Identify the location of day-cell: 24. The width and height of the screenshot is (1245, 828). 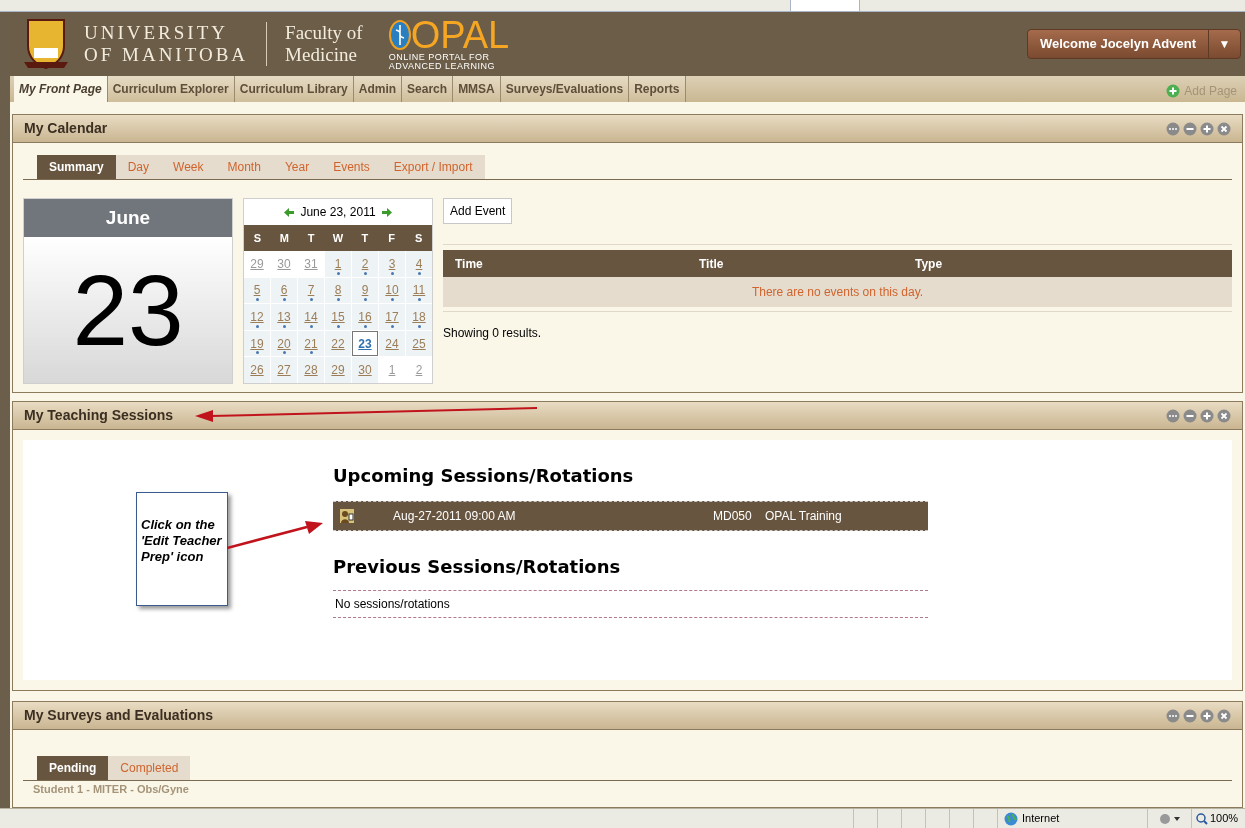
(392, 343).